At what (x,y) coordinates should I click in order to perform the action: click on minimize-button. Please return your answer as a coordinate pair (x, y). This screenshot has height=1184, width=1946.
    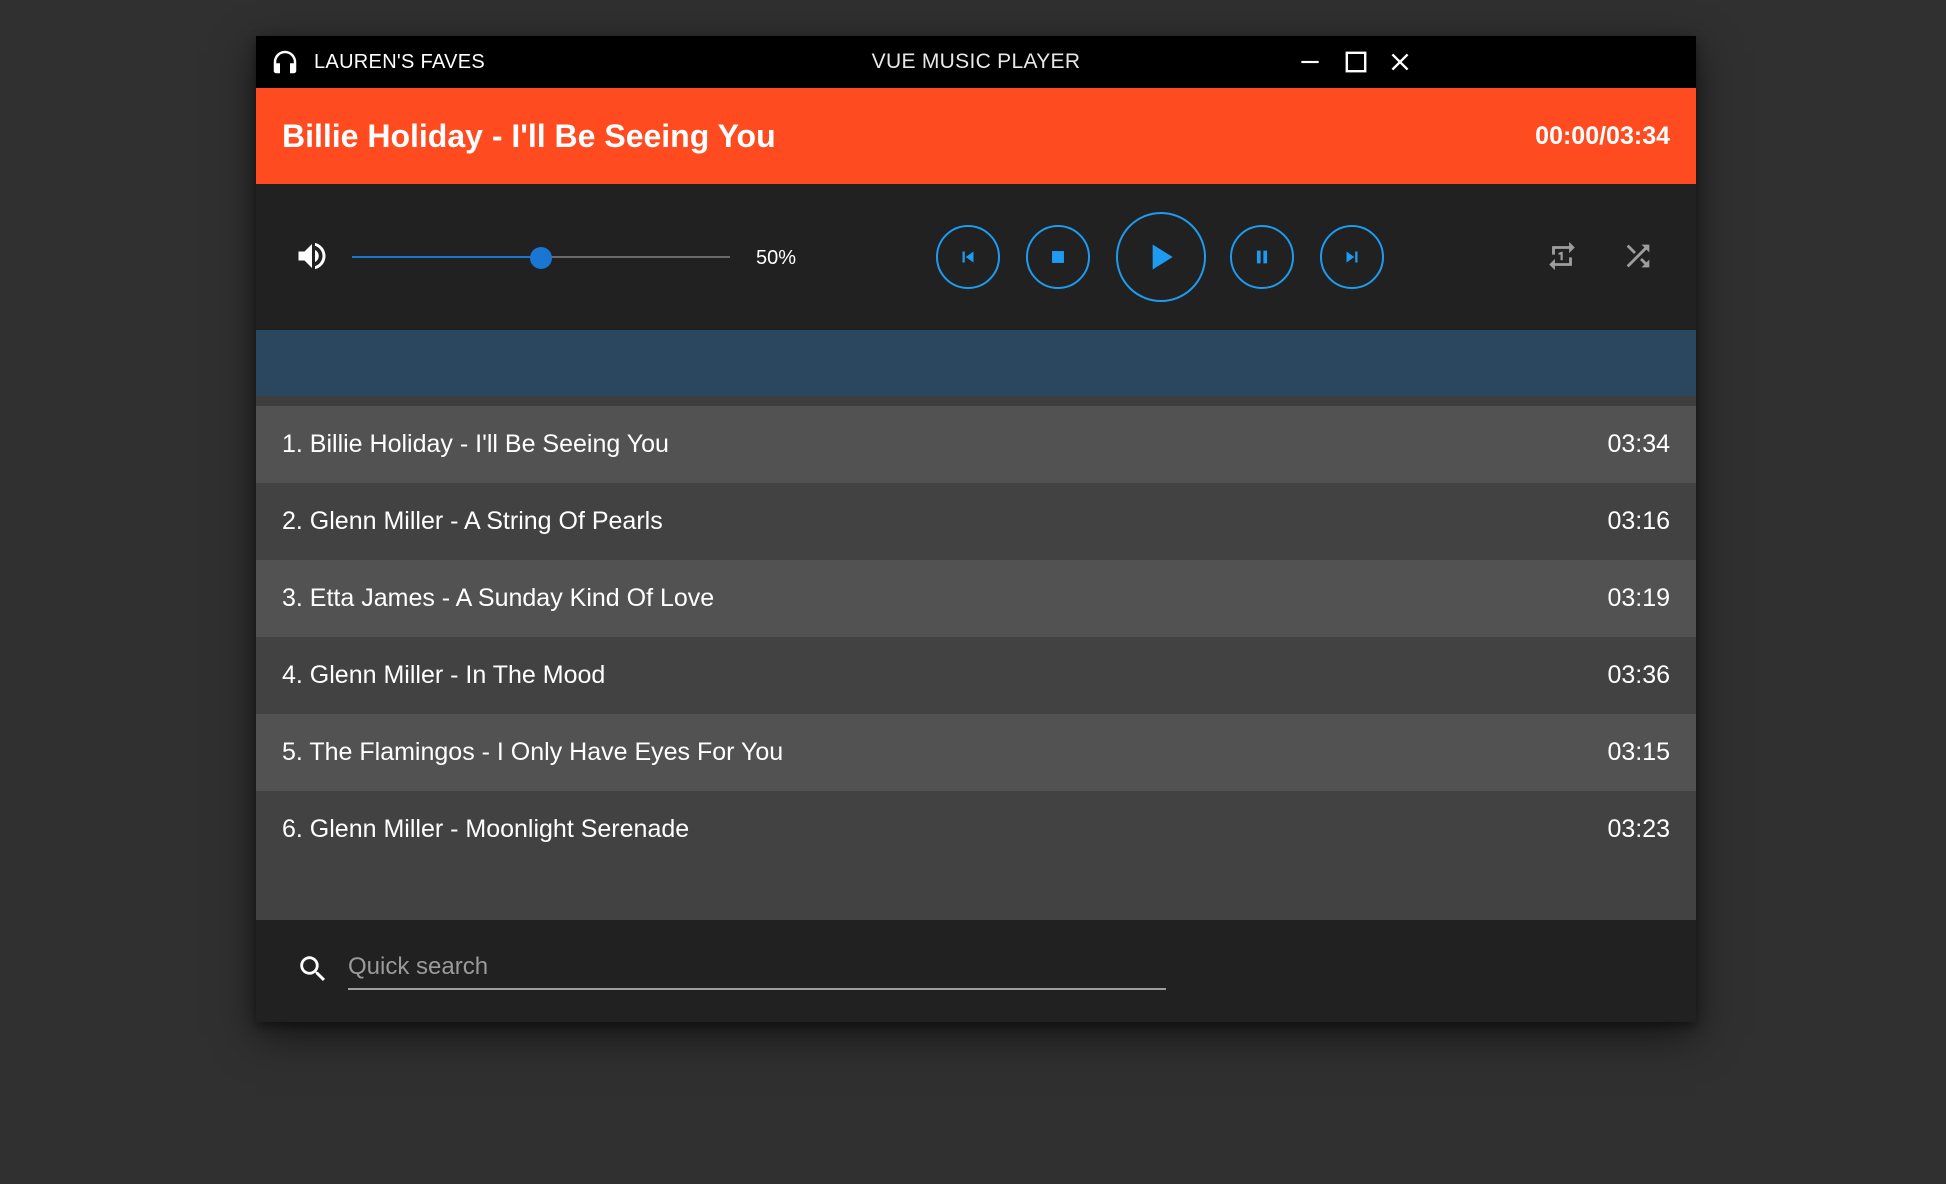
    Looking at the image, I should click on (1310, 62).